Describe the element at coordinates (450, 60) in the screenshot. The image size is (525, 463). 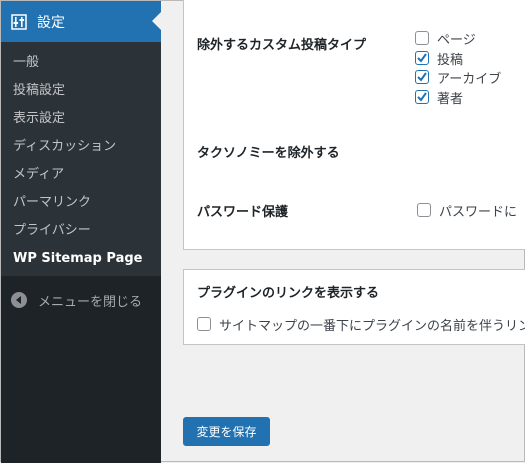
I see `checkbox-label: 投稿` at that location.